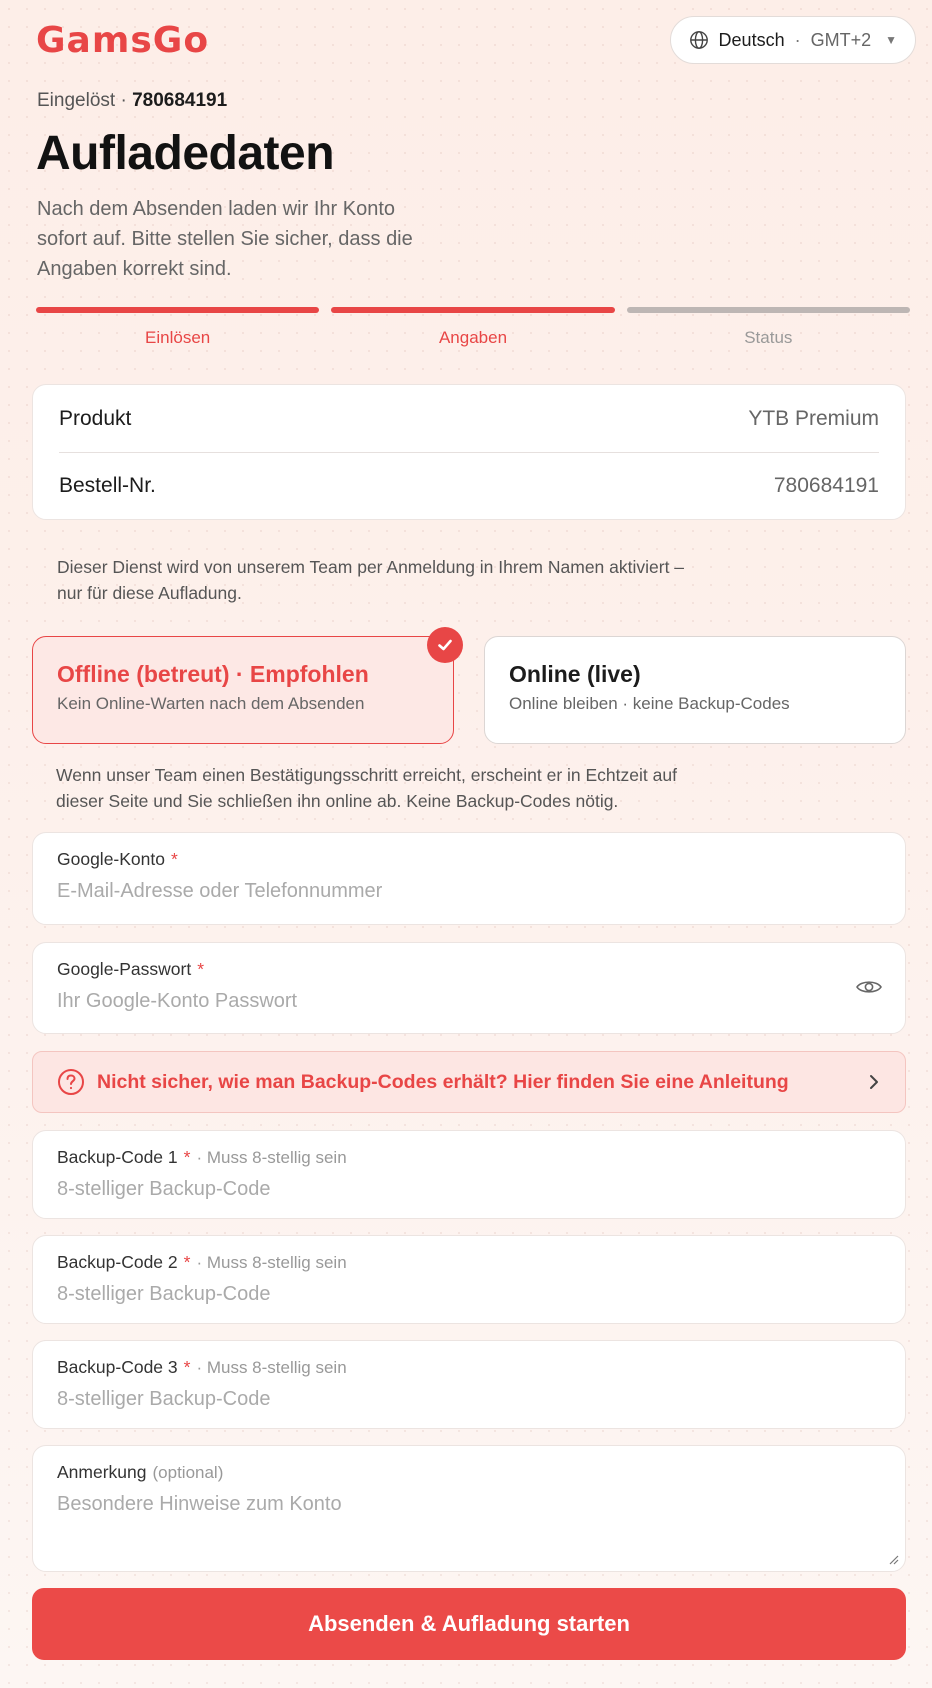 This screenshot has height=1688, width=932. What do you see at coordinates (211, 703) in the screenshot?
I see `option-subtitle: Kein Online-Warten nach dem Absenden` at bounding box center [211, 703].